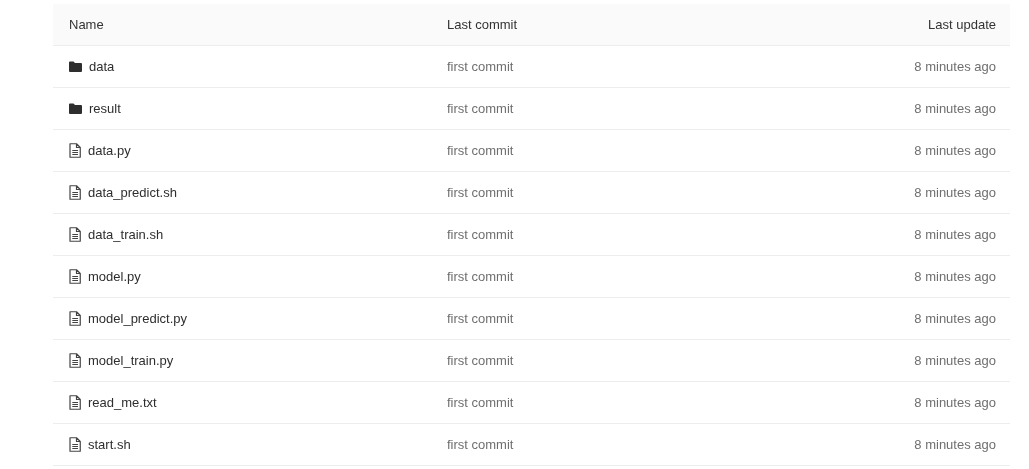  What do you see at coordinates (962, 24) in the screenshot?
I see `column-header: Last update` at bounding box center [962, 24].